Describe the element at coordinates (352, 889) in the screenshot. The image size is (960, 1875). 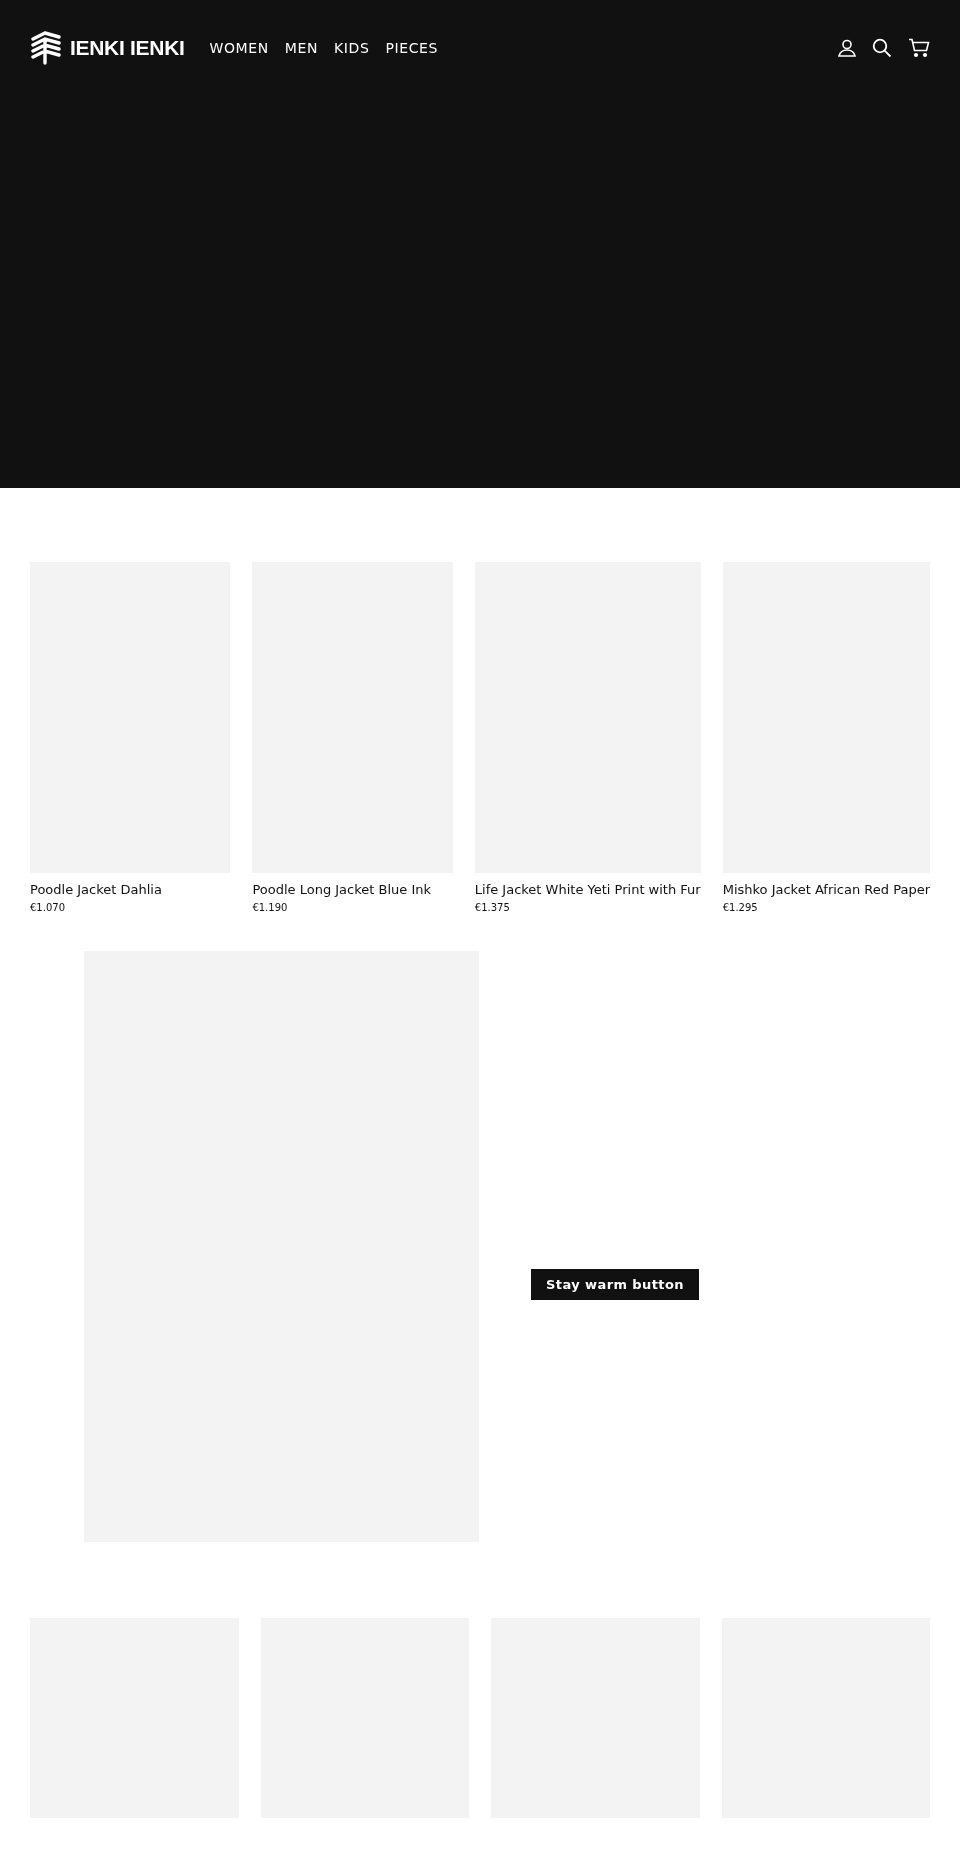
I see `product-title: Poodle Long Jacket Blue Ink` at that location.